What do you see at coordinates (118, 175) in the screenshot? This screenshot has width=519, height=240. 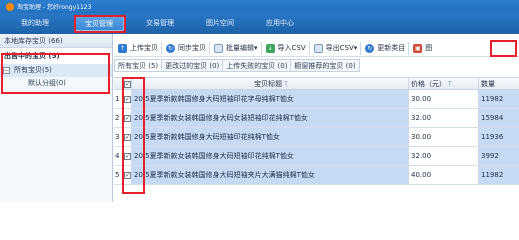 I see `row-number: 5` at bounding box center [118, 175].